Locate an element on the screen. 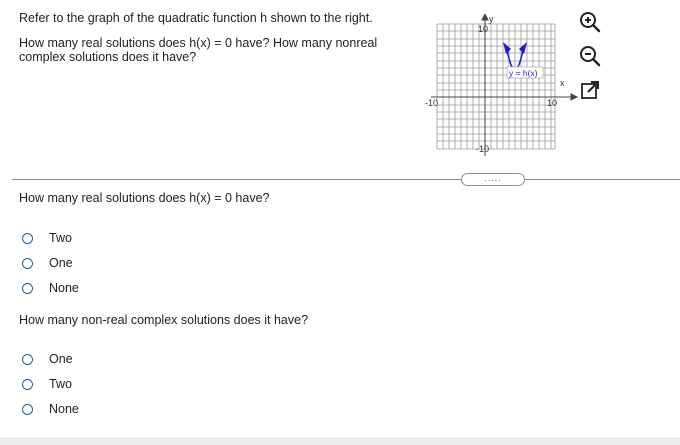 Image resolution: width=680 pixels, height=445 pixels. tick-label-left: -10 is located at coordinates (431, 103).